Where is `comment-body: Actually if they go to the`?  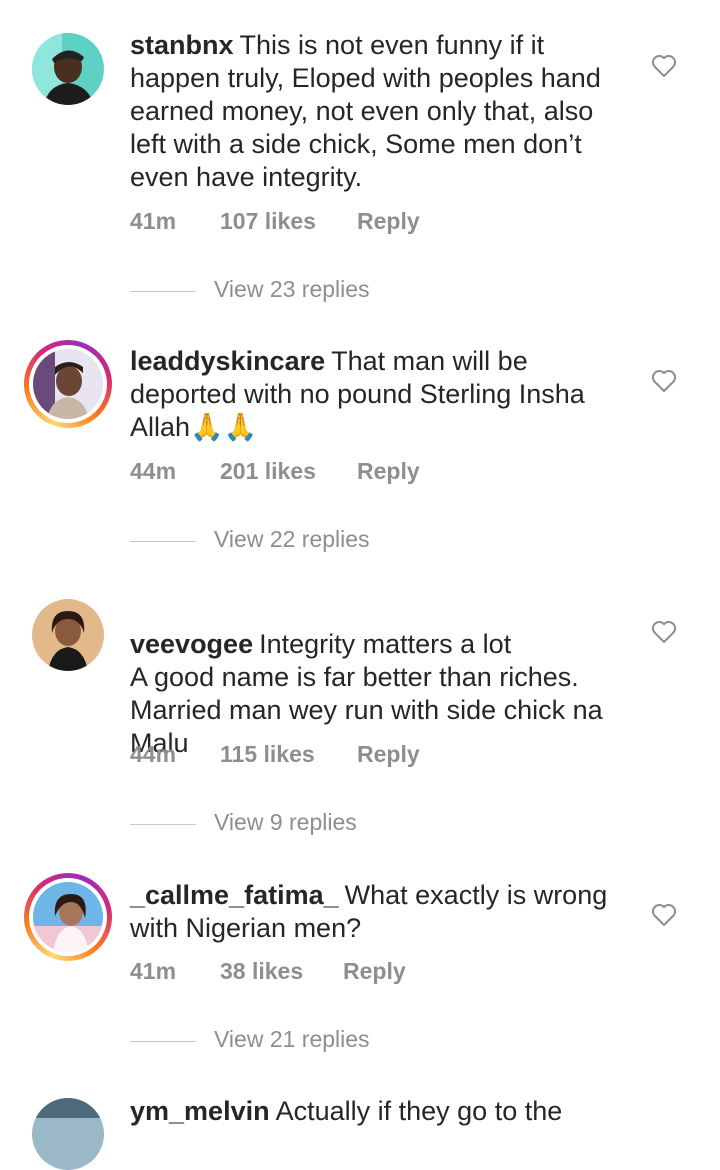
comment-body: Actually if they go to the is located at coordinates (419, 1111).